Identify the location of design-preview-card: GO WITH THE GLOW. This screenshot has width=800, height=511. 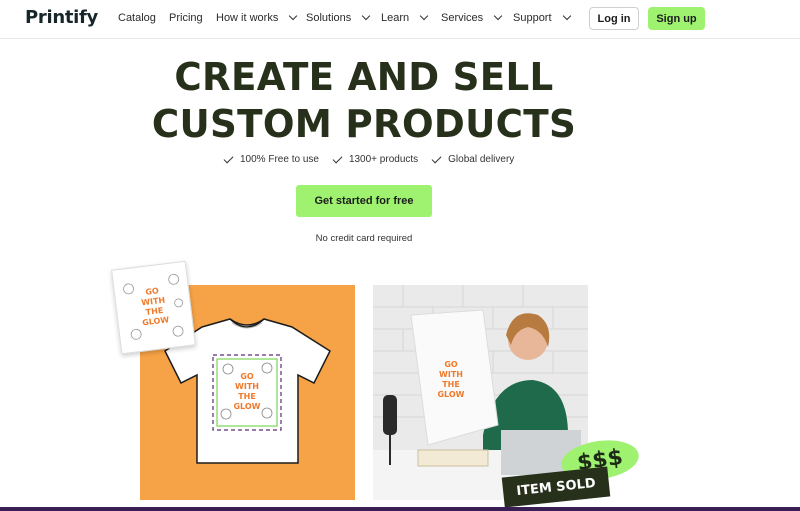
(153, 307).